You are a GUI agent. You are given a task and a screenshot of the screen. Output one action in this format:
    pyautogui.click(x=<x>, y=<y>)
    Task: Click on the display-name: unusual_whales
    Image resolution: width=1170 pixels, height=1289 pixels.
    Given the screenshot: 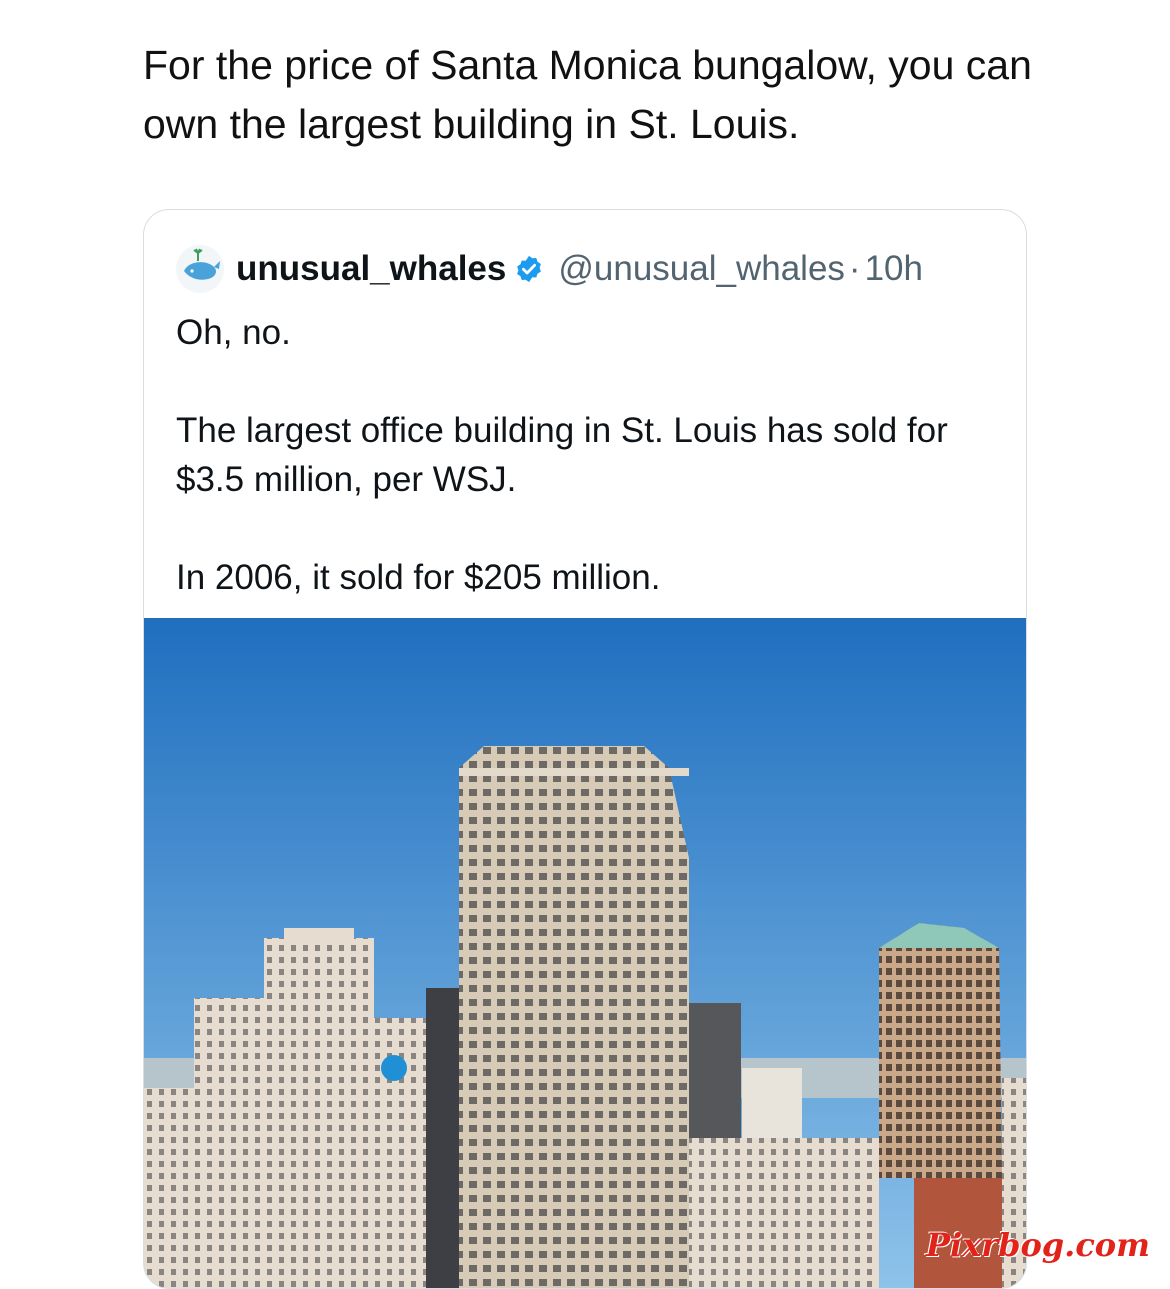 What is the action you would take?
    pyautogui.click(x=371, y=269)
    